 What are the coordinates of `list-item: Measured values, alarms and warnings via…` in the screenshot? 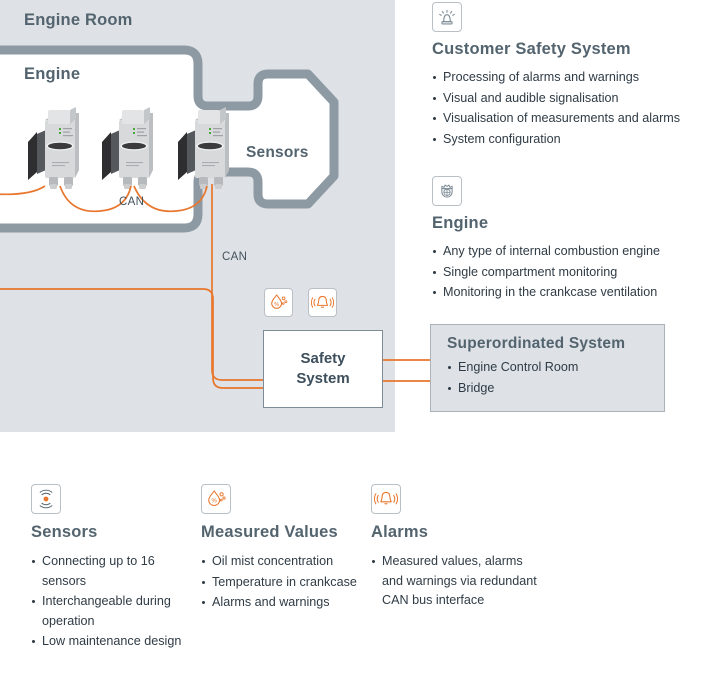 It's located at (458, 581).